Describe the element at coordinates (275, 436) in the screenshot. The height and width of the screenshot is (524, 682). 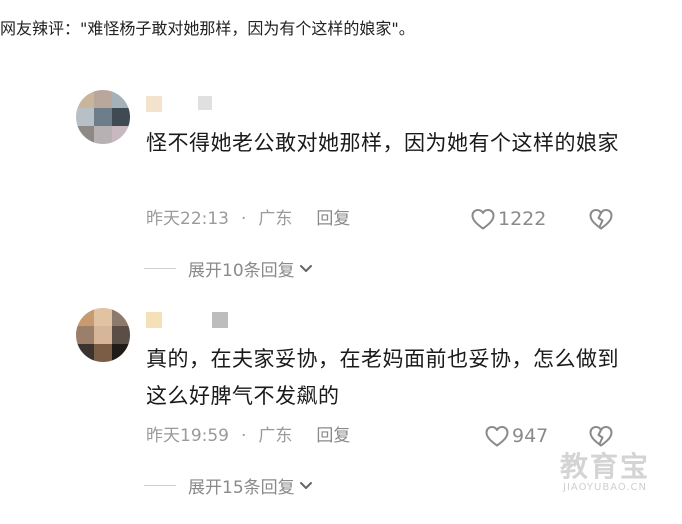
I see `comment-location: 广东` at that location.